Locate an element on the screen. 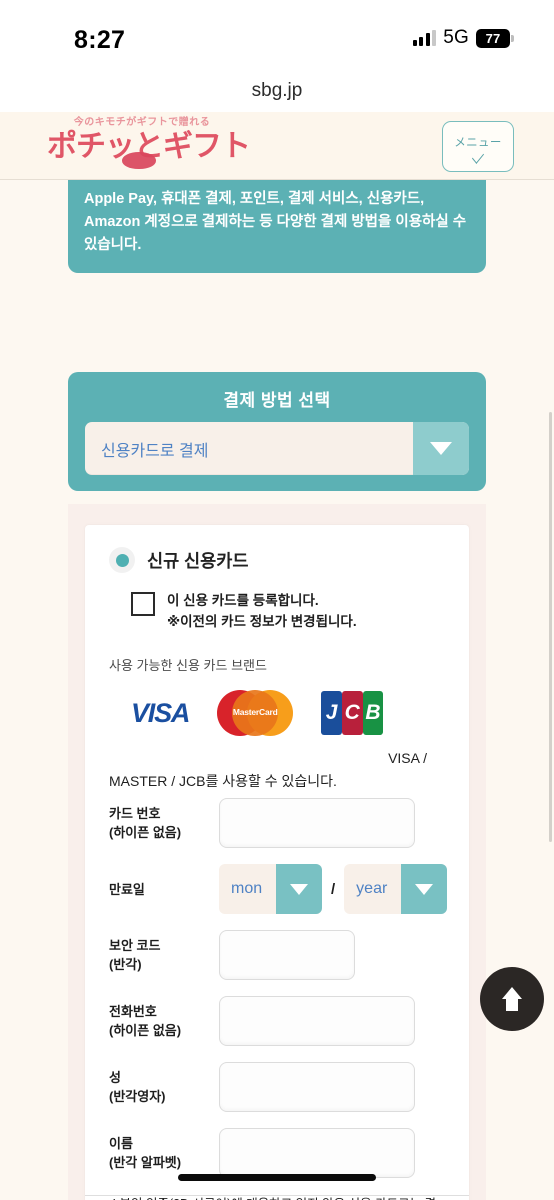  expiry-month-dropdown-arrow is located at coordinates (299, 889).